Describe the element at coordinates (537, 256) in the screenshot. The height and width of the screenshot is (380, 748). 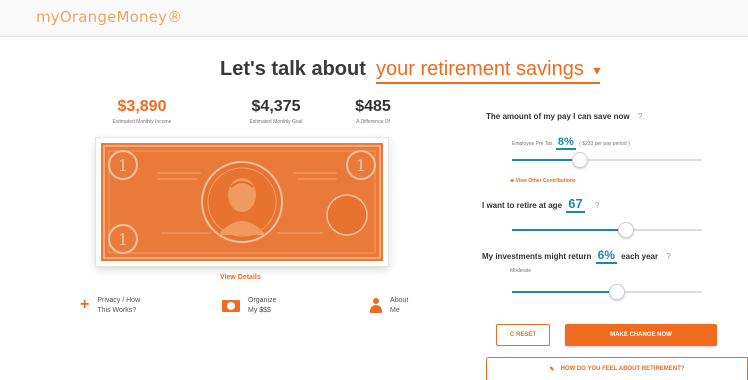
I see `returns-title-prefix: My investments might return` at that location.